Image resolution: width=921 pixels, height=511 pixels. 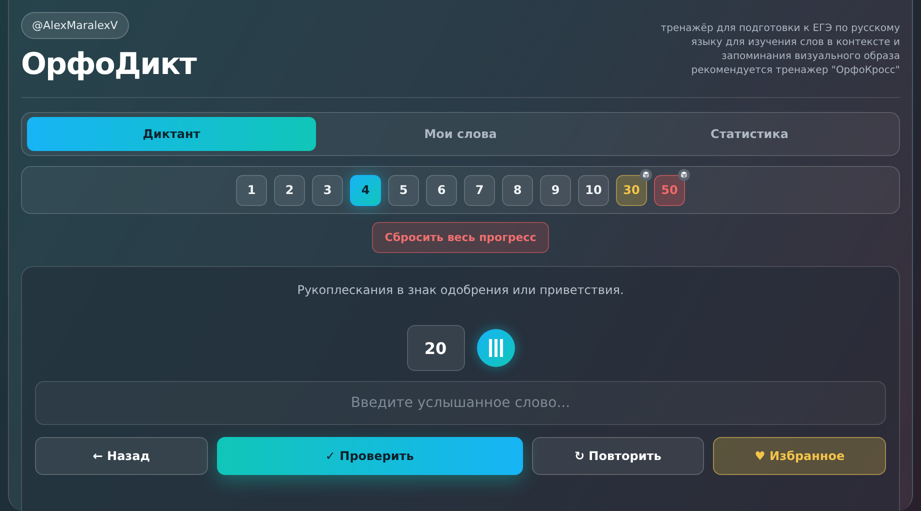 What do you see at coordinates (799, 456) in the screenshot?
I see `action-button: ♥ Избранное` at bounding box center [799, 456].